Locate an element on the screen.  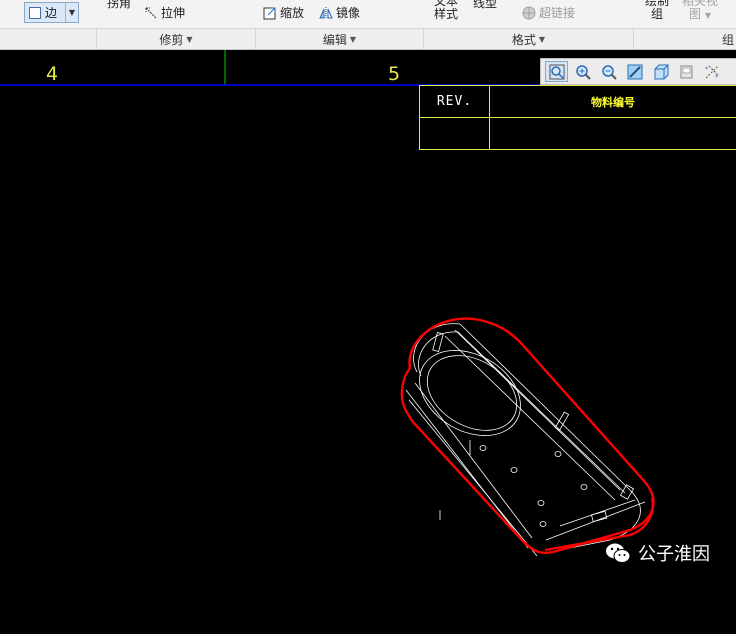
group-blank is located at coordinates (48, 39).